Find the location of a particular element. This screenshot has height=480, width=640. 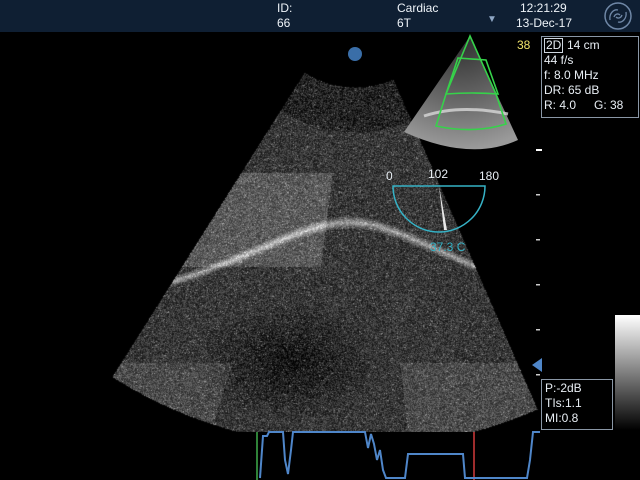

angle-dial-icon is located at coordinates (439, 209).